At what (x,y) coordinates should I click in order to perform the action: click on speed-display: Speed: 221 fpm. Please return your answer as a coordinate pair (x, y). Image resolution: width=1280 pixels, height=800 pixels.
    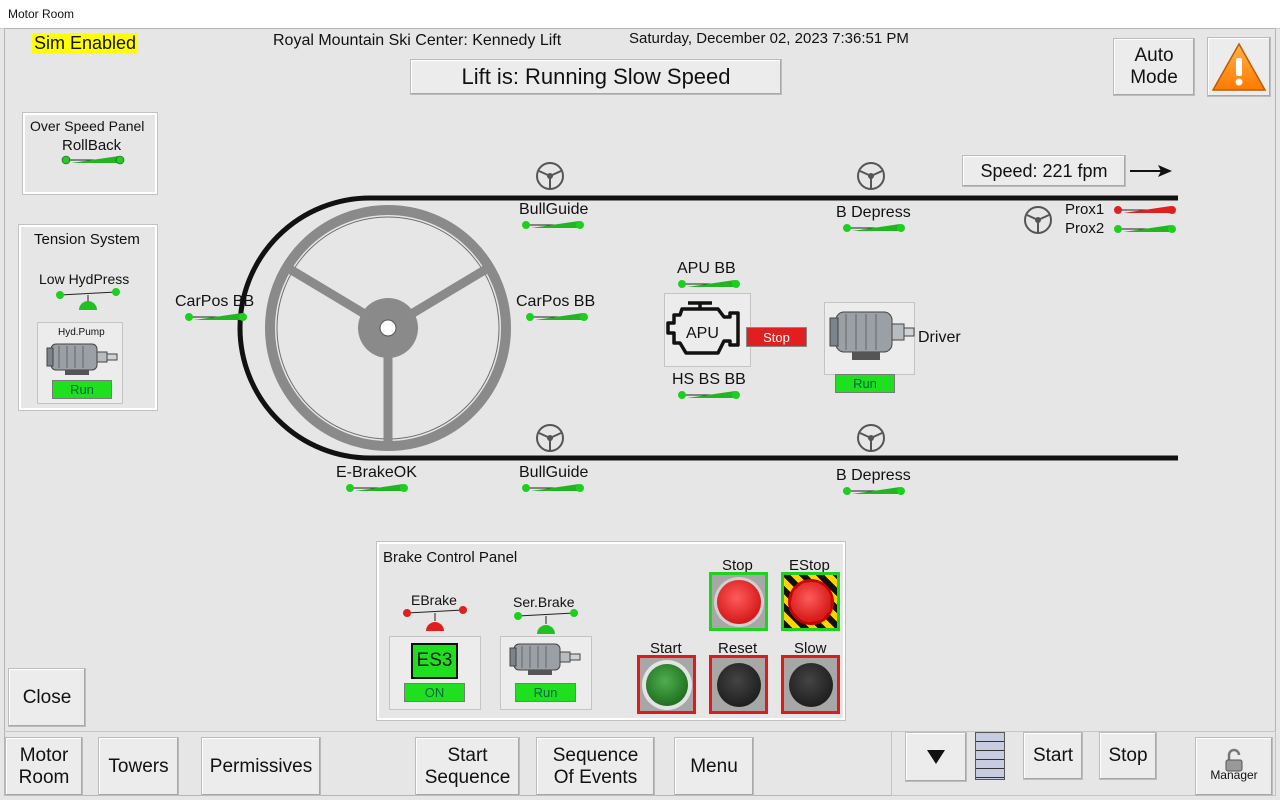
    Looking at the image, I should click on (1044, 171).